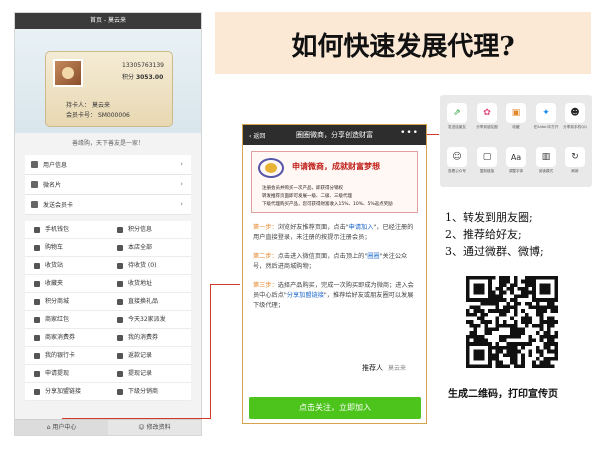 Image resolution: width=600 pixels, height=450 pixels. I want to click on calendar-icon, so click(120, 320).